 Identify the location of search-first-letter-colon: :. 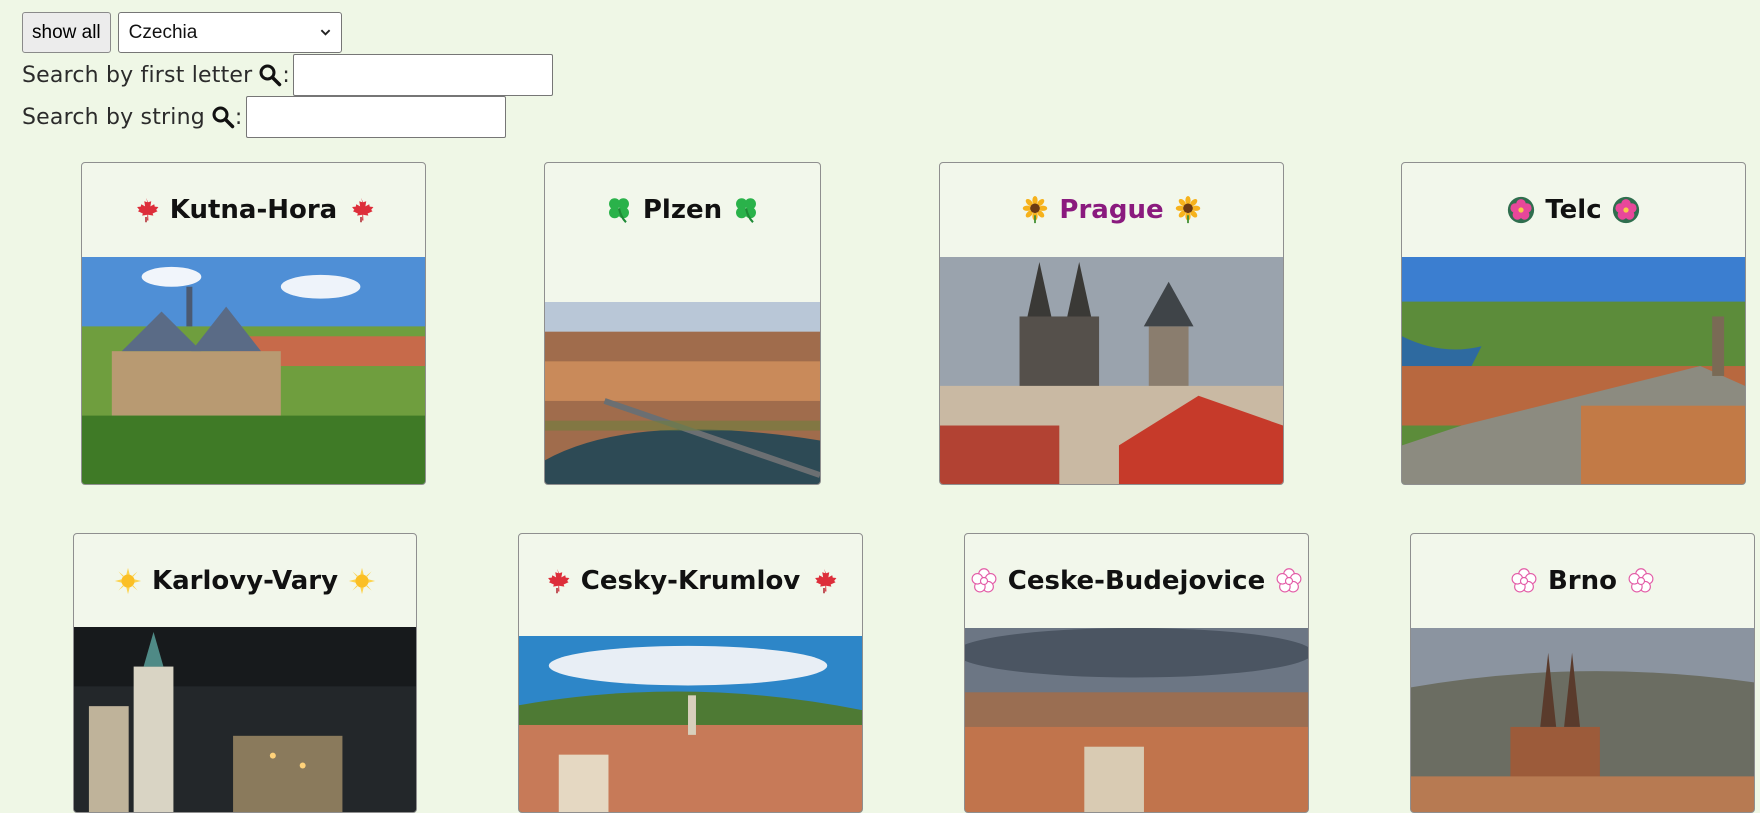
(286, 75).